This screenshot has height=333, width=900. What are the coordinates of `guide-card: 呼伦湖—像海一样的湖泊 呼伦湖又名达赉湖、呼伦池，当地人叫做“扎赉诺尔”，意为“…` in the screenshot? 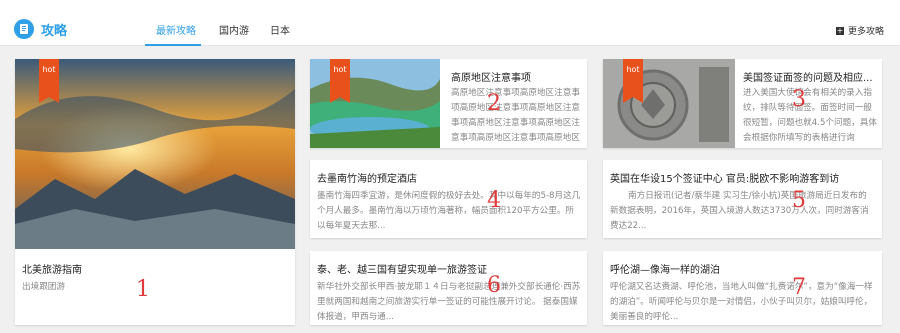 It's located at (742, 288).